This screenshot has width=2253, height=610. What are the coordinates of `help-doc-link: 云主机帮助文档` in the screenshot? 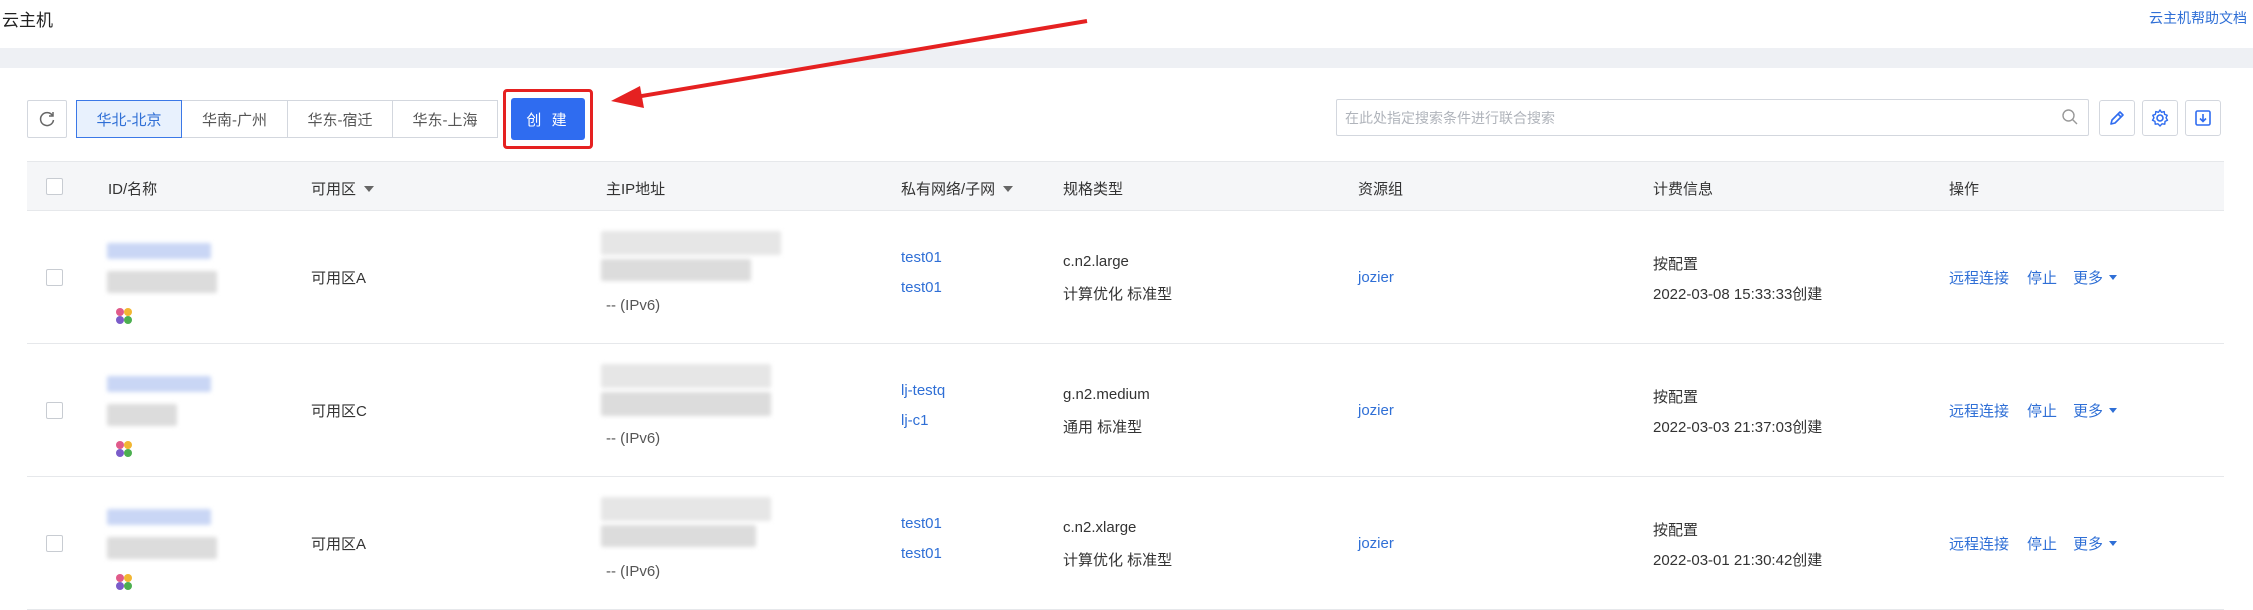 It's located at (2198, 18).